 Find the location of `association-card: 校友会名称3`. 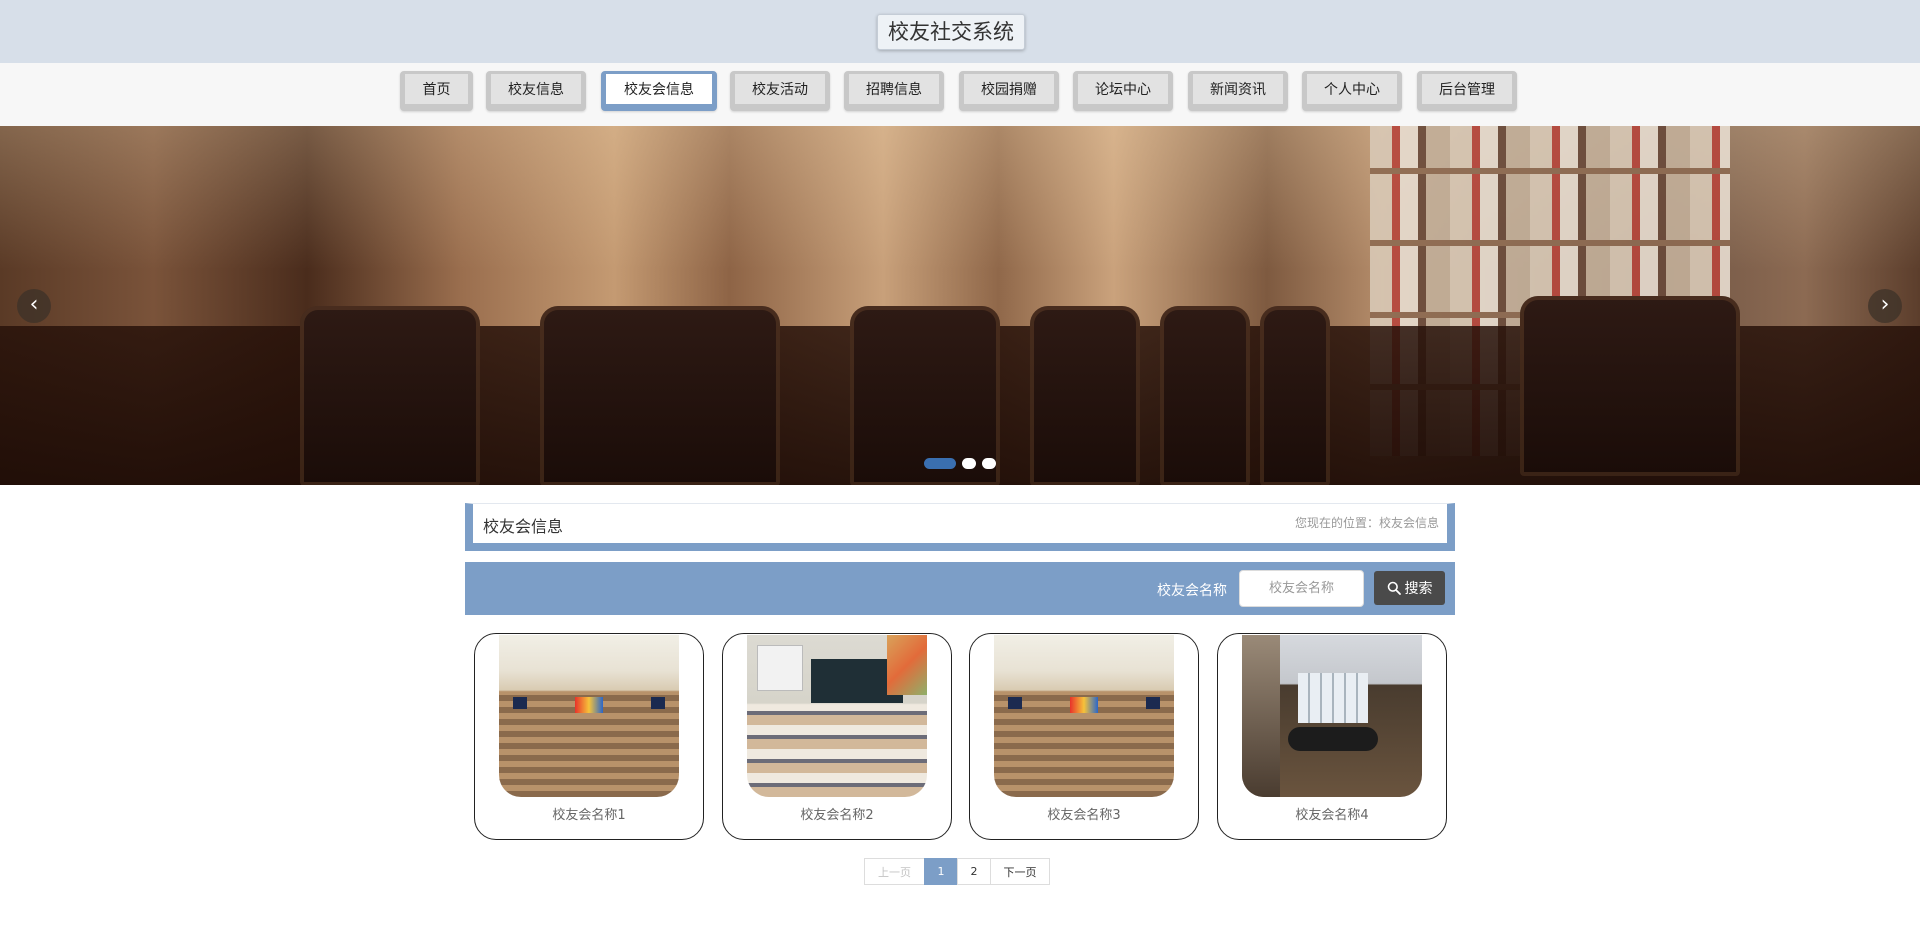

association-card: 校友会名称3 is located at coordinates (1084, 736).